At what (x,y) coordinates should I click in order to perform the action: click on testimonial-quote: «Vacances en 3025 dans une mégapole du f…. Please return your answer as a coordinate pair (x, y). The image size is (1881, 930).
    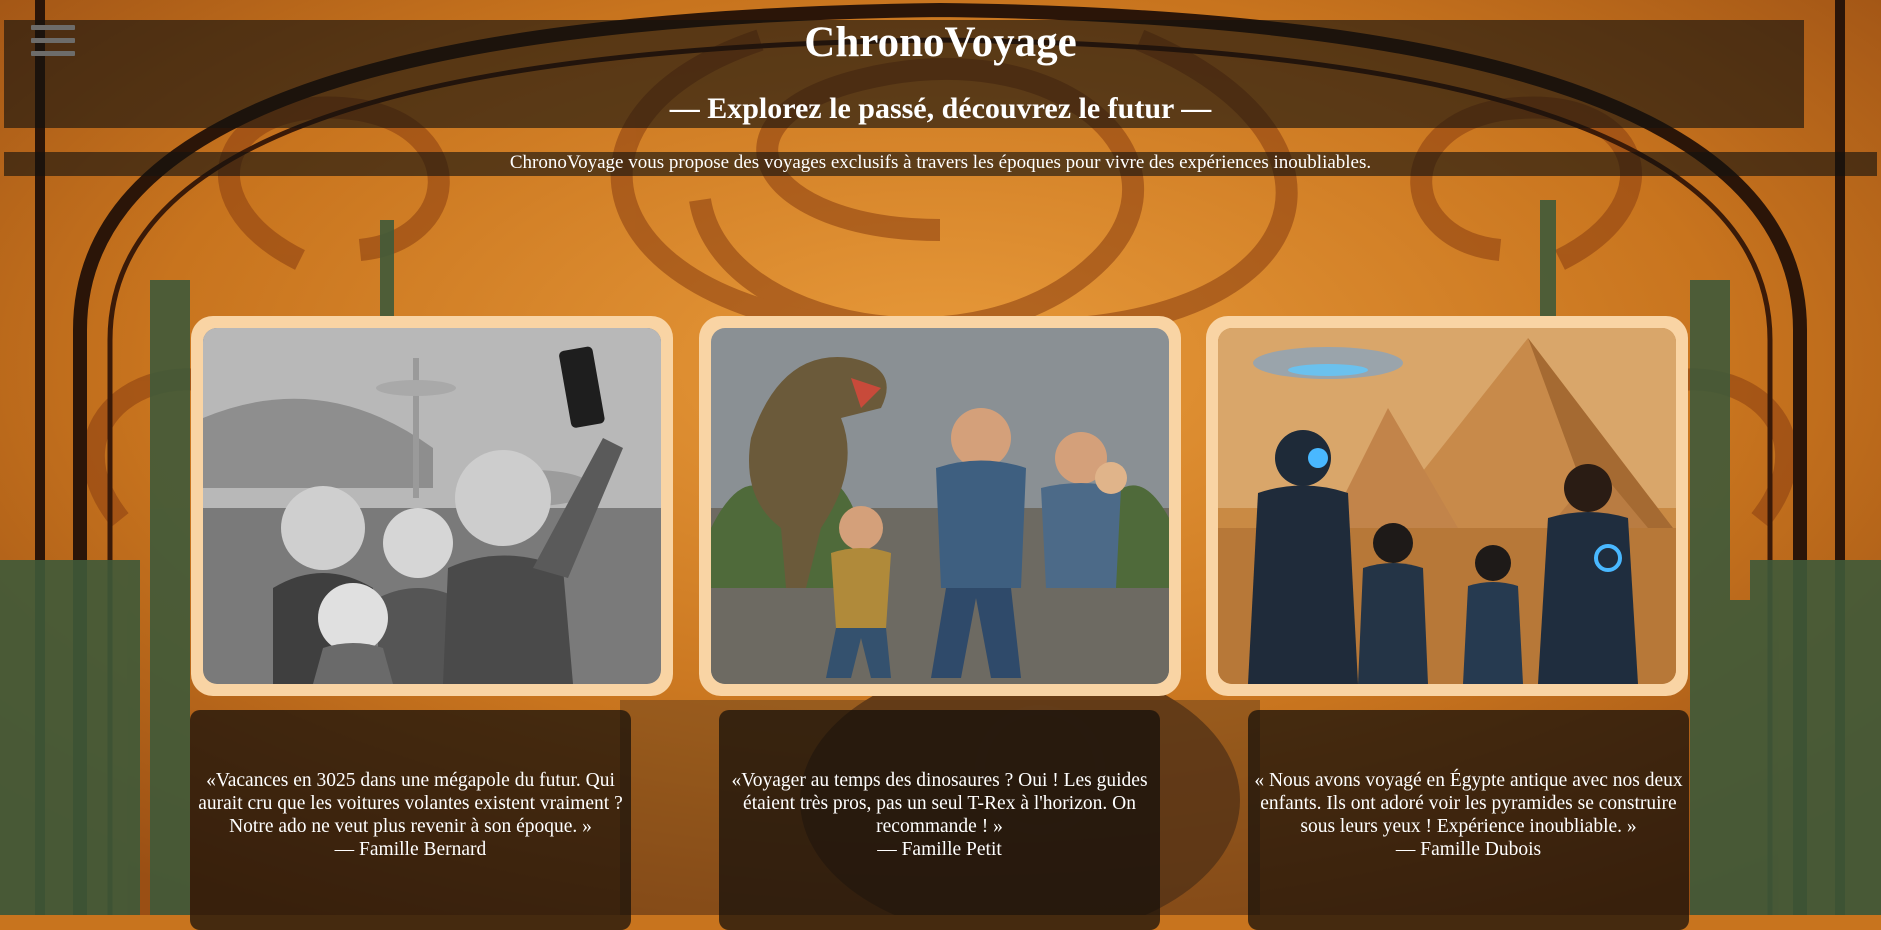
    Looking at the image, I should click on (410, 803).